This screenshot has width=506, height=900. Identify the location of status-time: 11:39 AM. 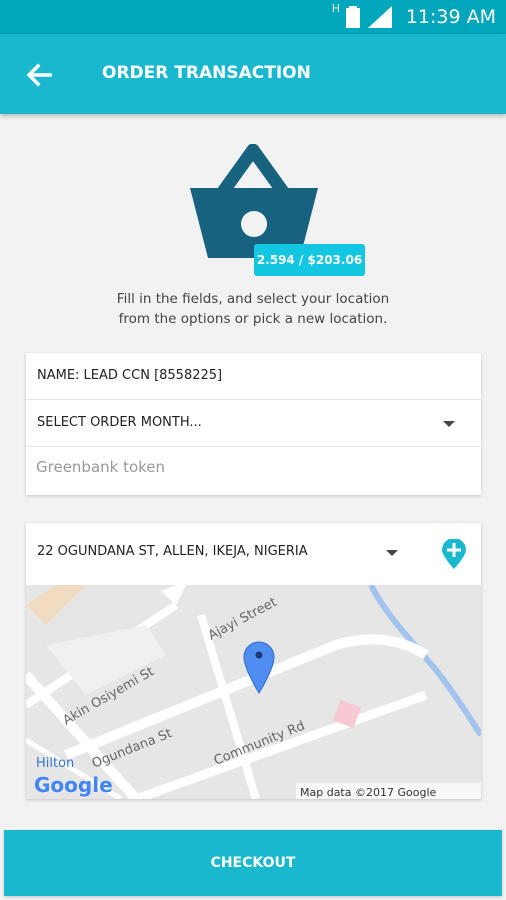
(450, 17).